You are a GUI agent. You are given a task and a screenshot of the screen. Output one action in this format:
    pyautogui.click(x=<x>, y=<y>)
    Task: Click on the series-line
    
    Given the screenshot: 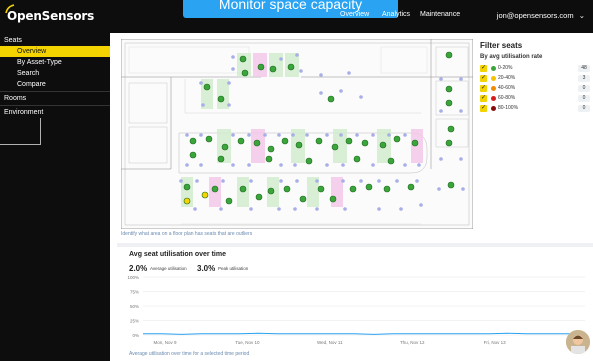 What is the action you would take?
    pyautogui.click(x=364, y=333)
    